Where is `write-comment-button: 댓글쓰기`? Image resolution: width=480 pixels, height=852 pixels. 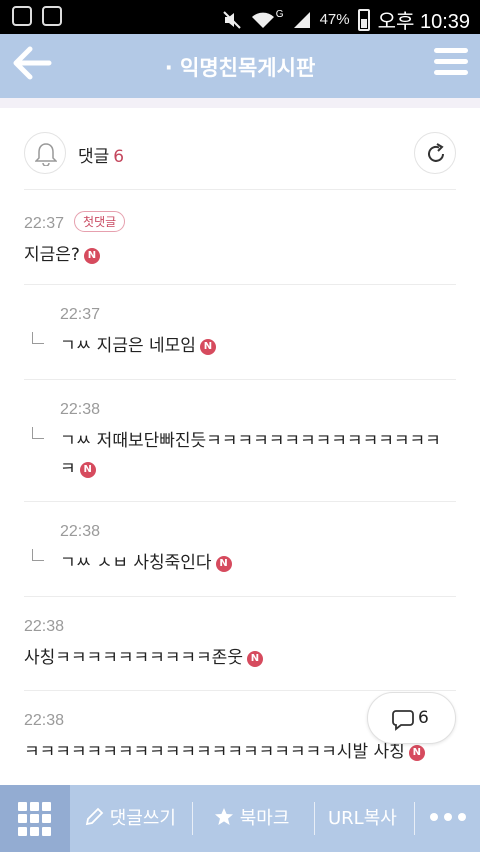 write-comment-button: 댓글쓰기 is located at coordinates (130, 818).